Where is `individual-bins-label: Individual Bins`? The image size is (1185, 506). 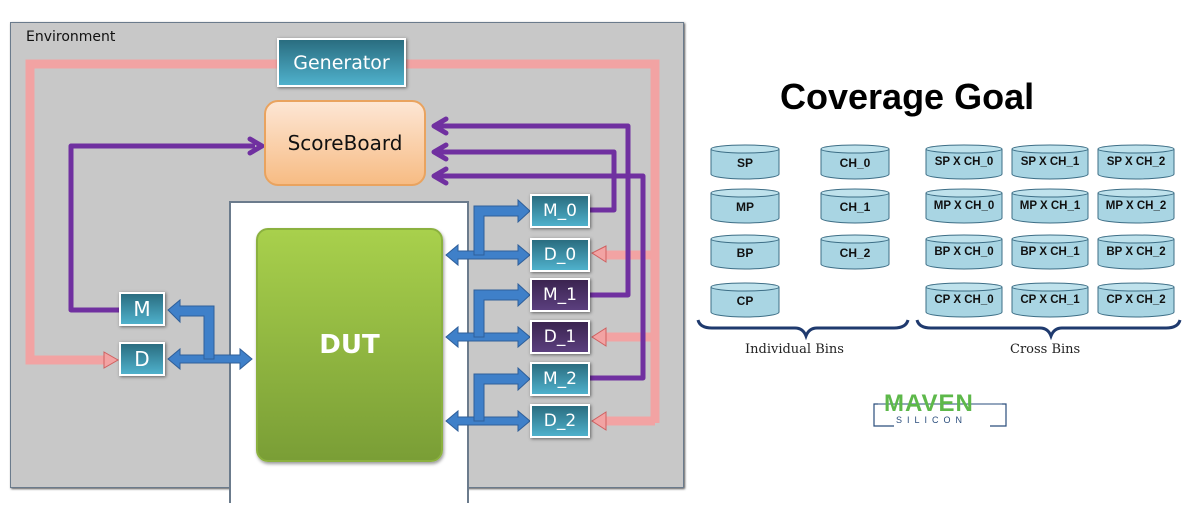 individual-bins-label: Individual Bins is located at coordinates (794, 349).